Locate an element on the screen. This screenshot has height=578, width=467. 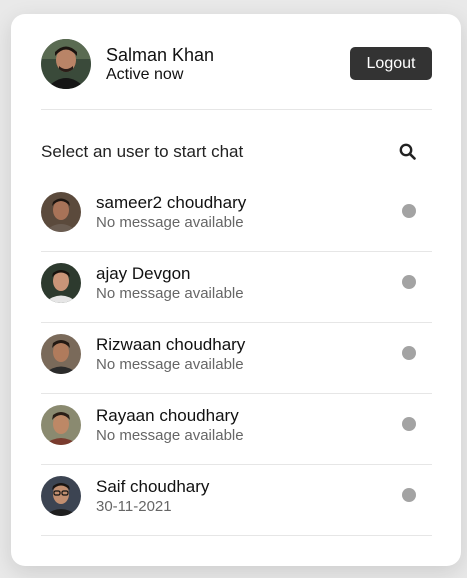
search-prompt-text: Select an user to start chat is located at coordinates (142, 151).